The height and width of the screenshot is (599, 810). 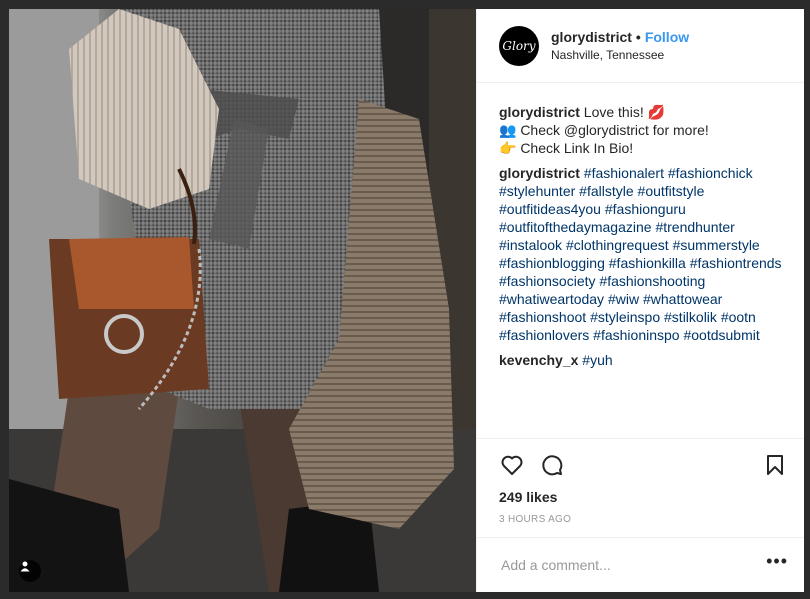 What do you see at coordinates (551, 299) in the screenshot?
I see `hashtag-link: #whatiweartoday` at bounding box center [551, 299].